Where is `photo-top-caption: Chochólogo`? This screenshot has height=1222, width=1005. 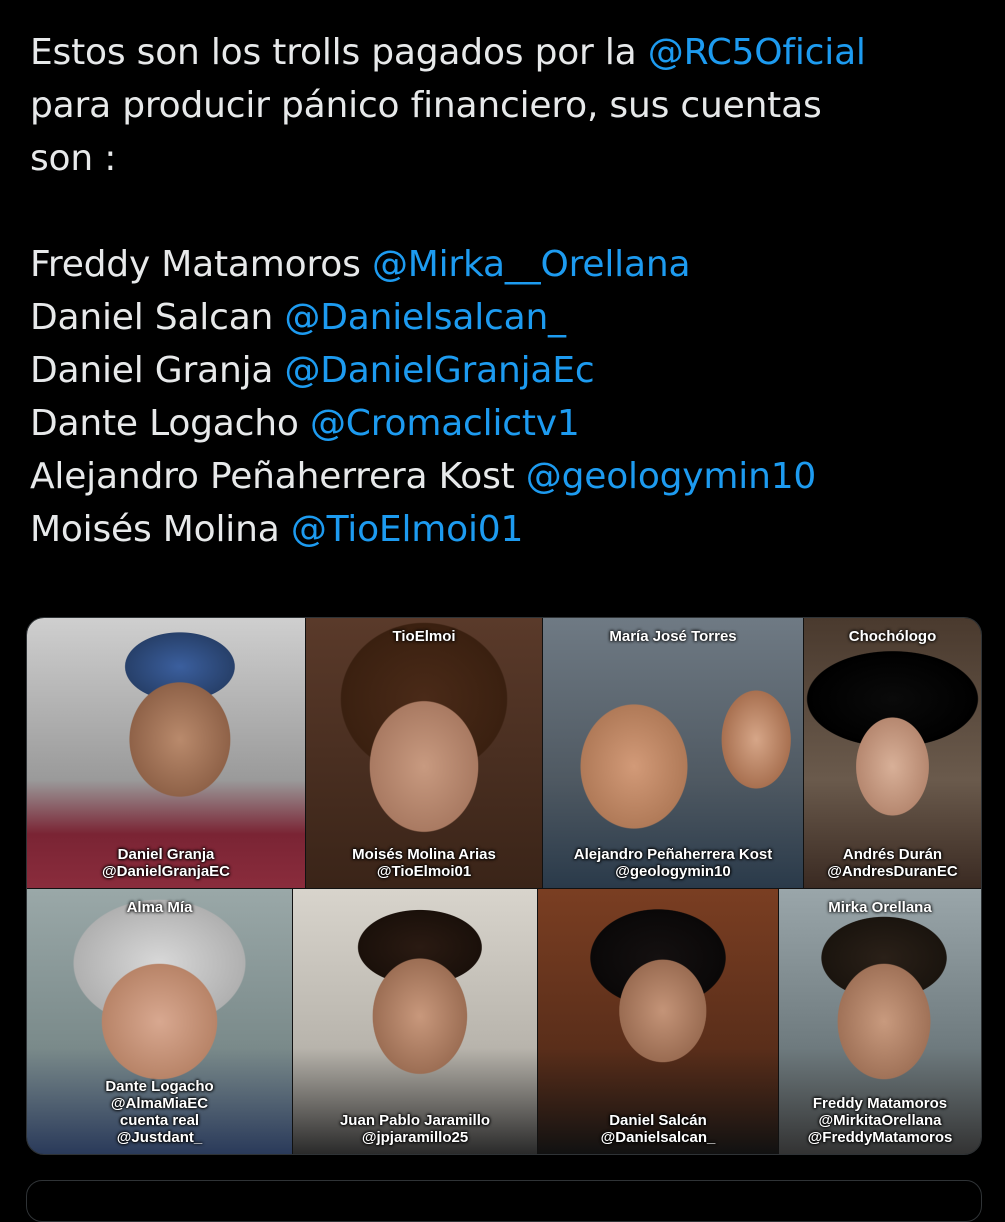 photo-top-caption: Chochólogo is located at coordinates (892, 636).